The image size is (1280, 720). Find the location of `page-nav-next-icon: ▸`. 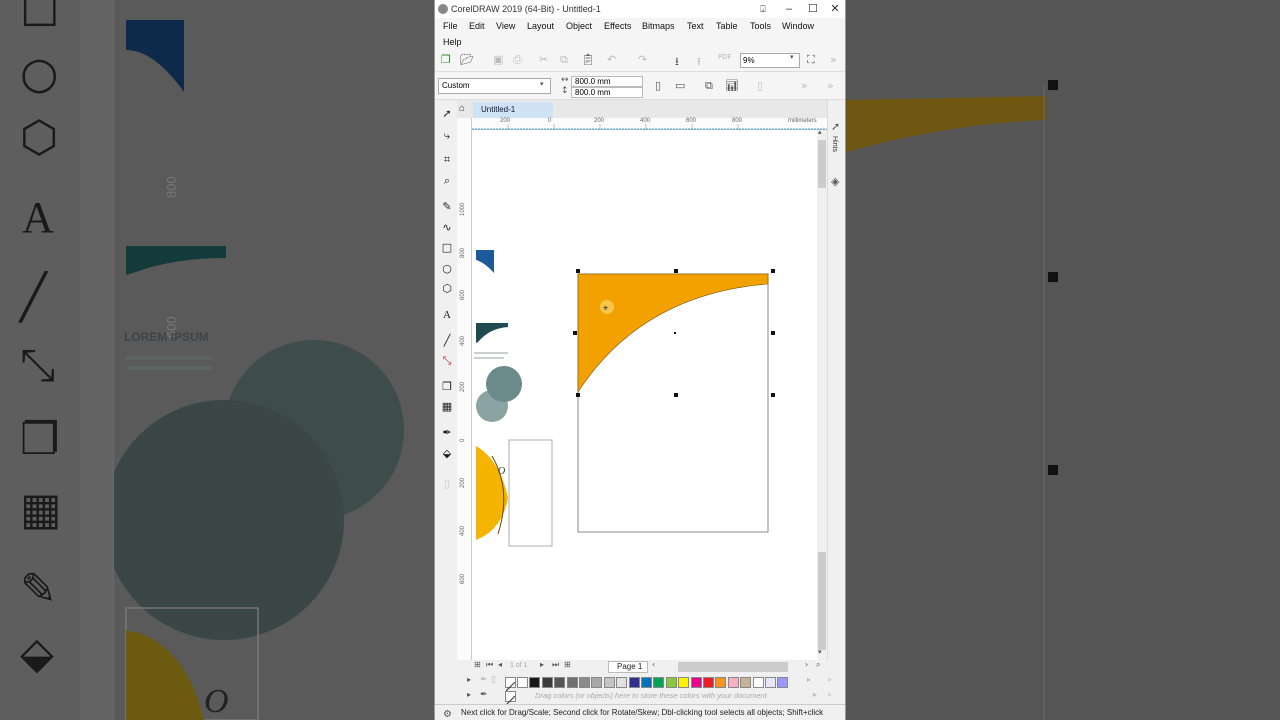

page-nav-next-icon: ▸ is located at coordinates (542, 664).